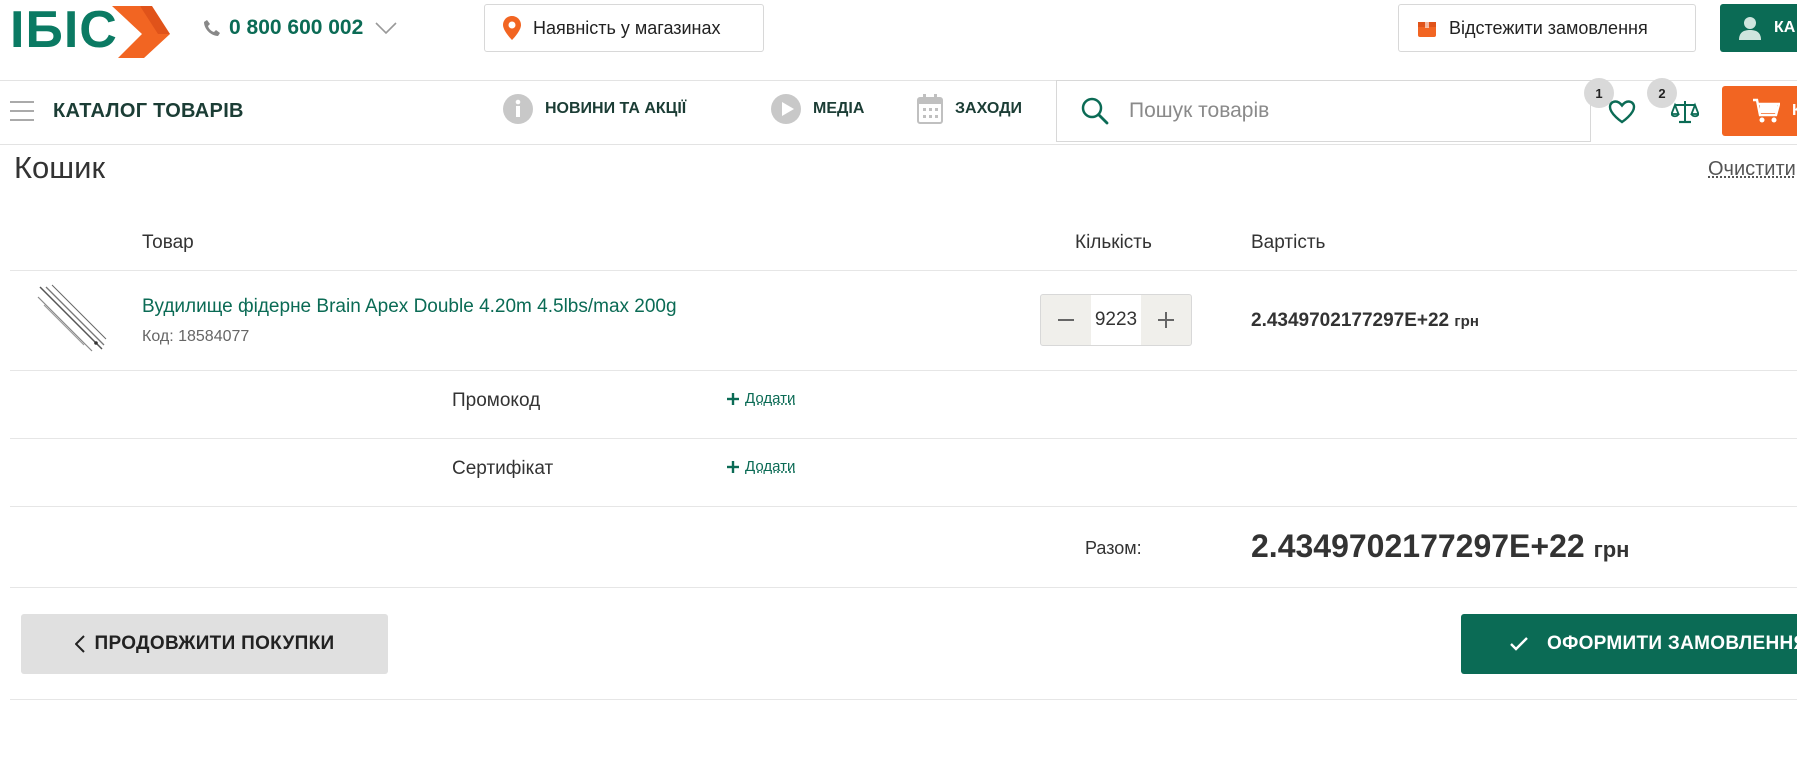 The image size is (1797, 757). I want to click on compare-button: 2, so click(1678, 108).